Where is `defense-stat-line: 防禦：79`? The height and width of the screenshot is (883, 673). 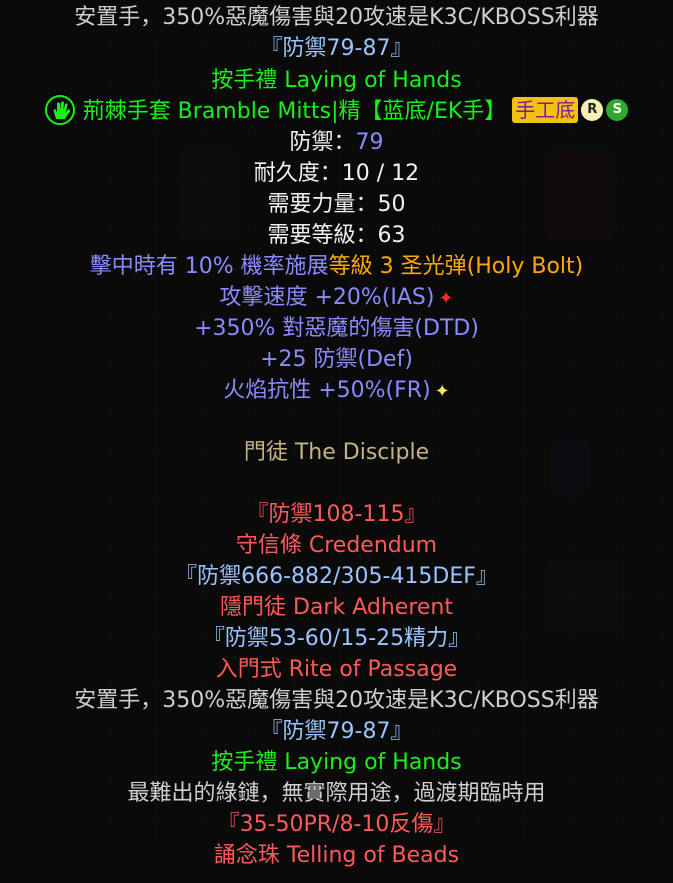
defense-stat-line: 防禦：79 is located at coordinates (336, 143).